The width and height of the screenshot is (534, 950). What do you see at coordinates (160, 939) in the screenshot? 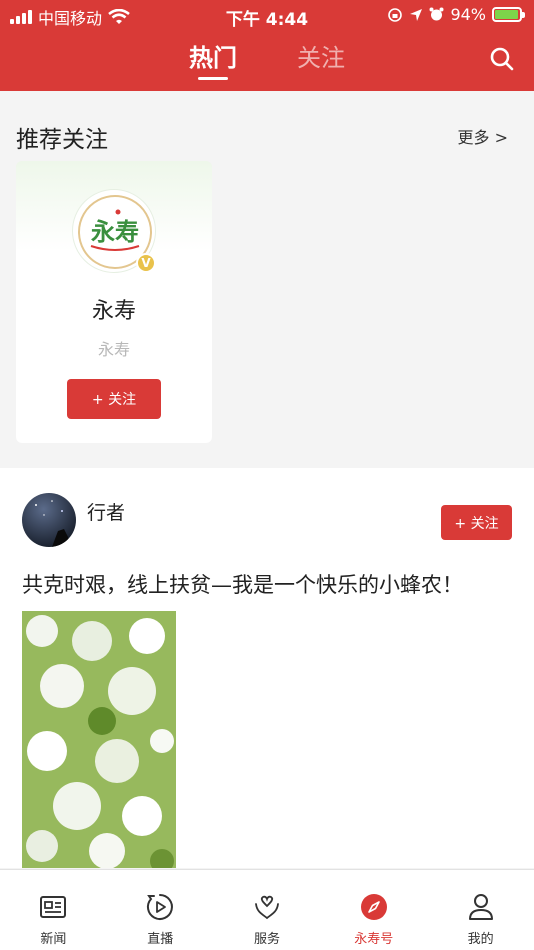
I see `nav-live-label: 直播` at bounding box center [160, 939].